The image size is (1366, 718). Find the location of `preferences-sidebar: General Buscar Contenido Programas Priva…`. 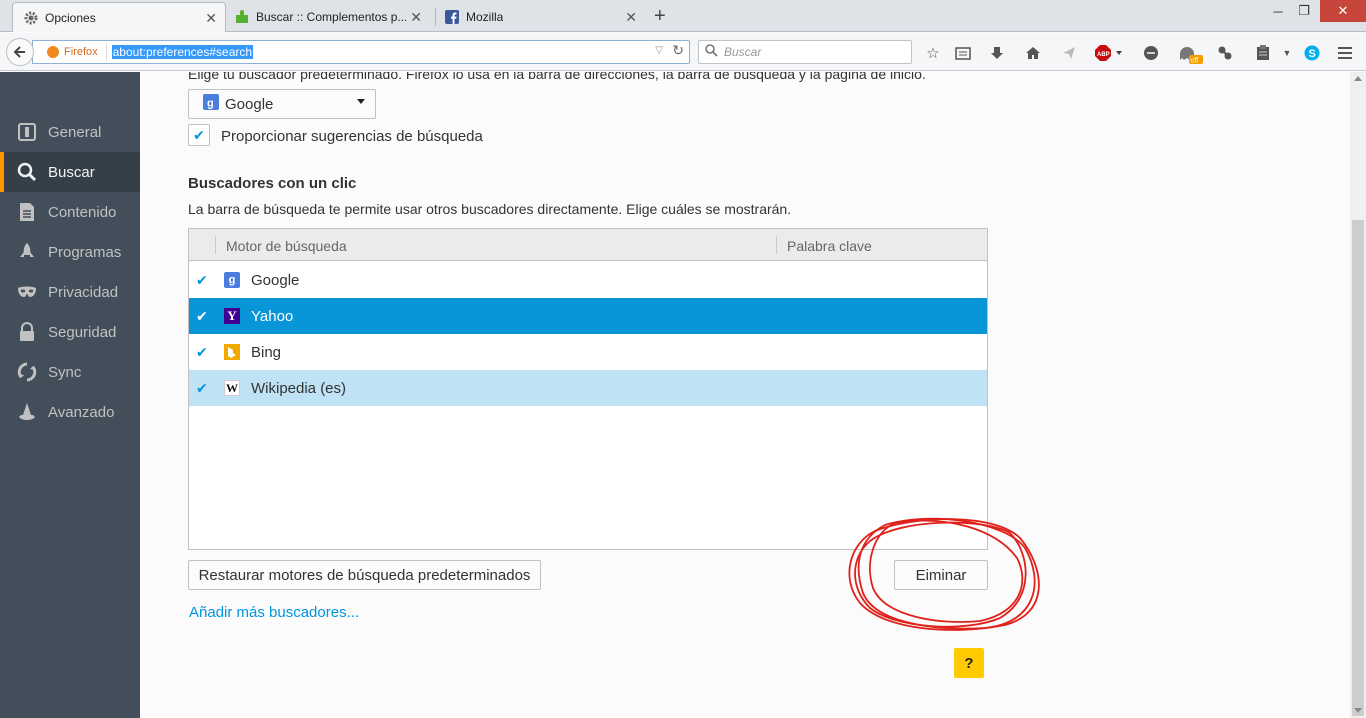

preferences-sidebar: General Buscar Contenido Programas Priva… is located at coordinates (70, 395).